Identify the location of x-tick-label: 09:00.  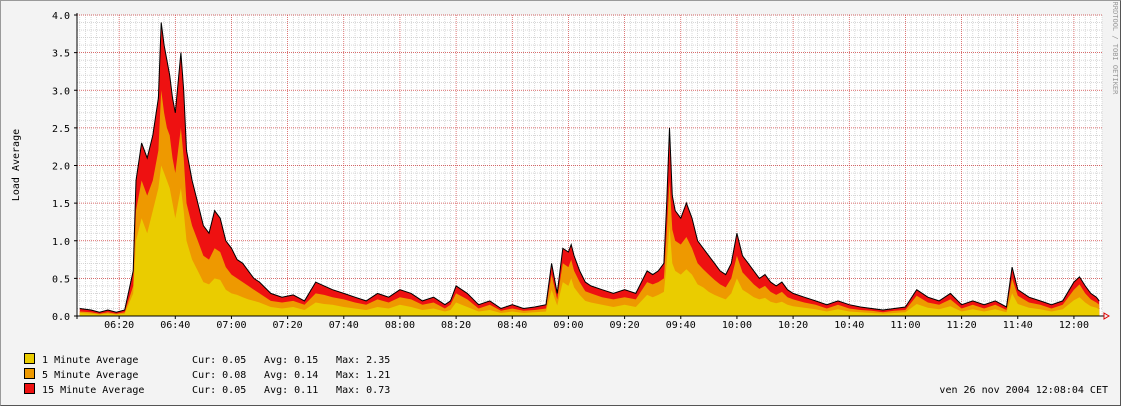
(568, 325).